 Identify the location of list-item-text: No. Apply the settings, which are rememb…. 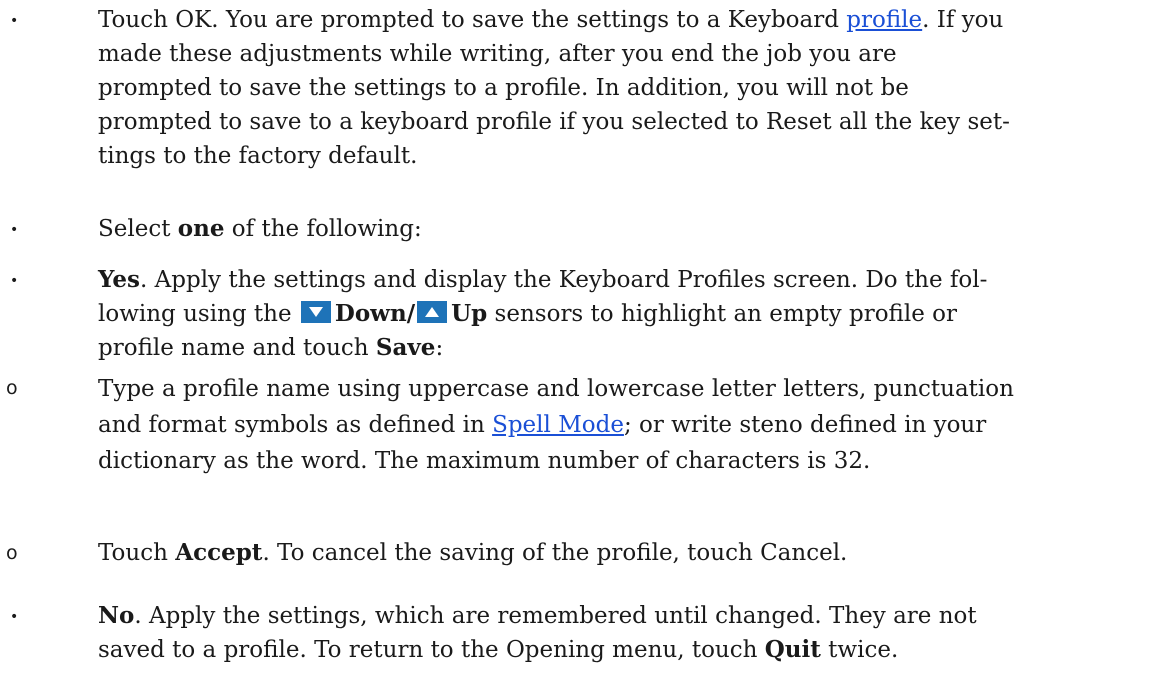
(537, 632).